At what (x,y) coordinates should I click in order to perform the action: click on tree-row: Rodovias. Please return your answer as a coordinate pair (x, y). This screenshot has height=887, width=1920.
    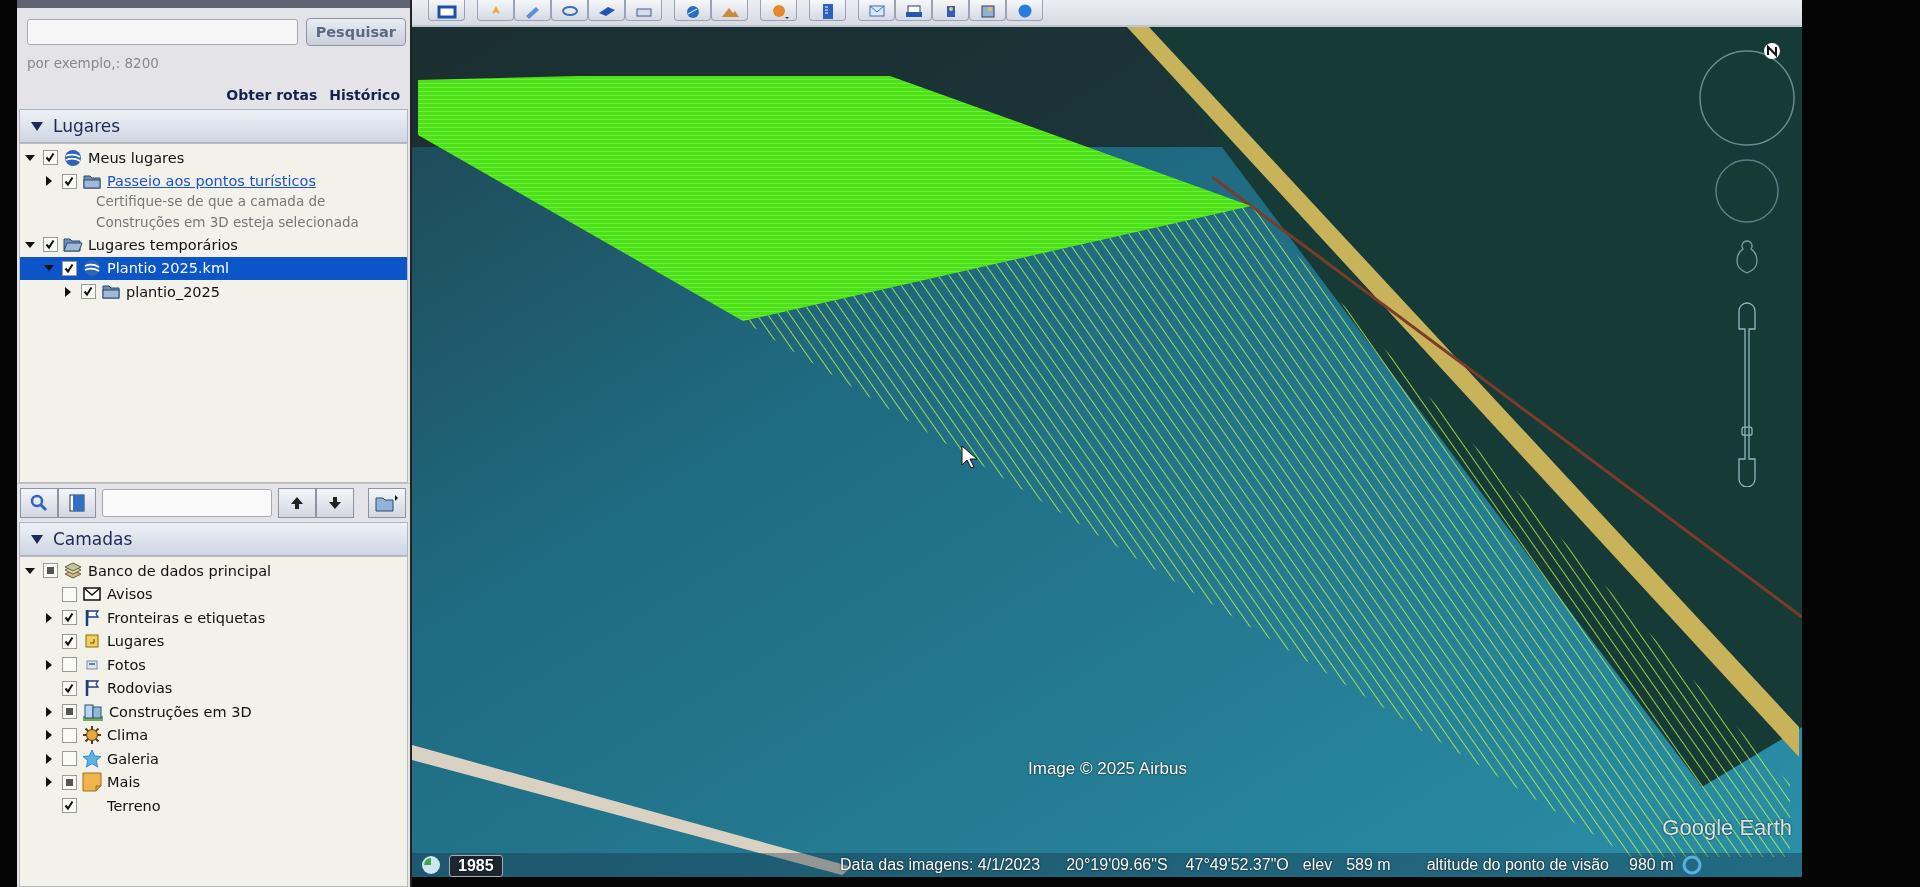
    Looking at the image, I should click on (213, 688).